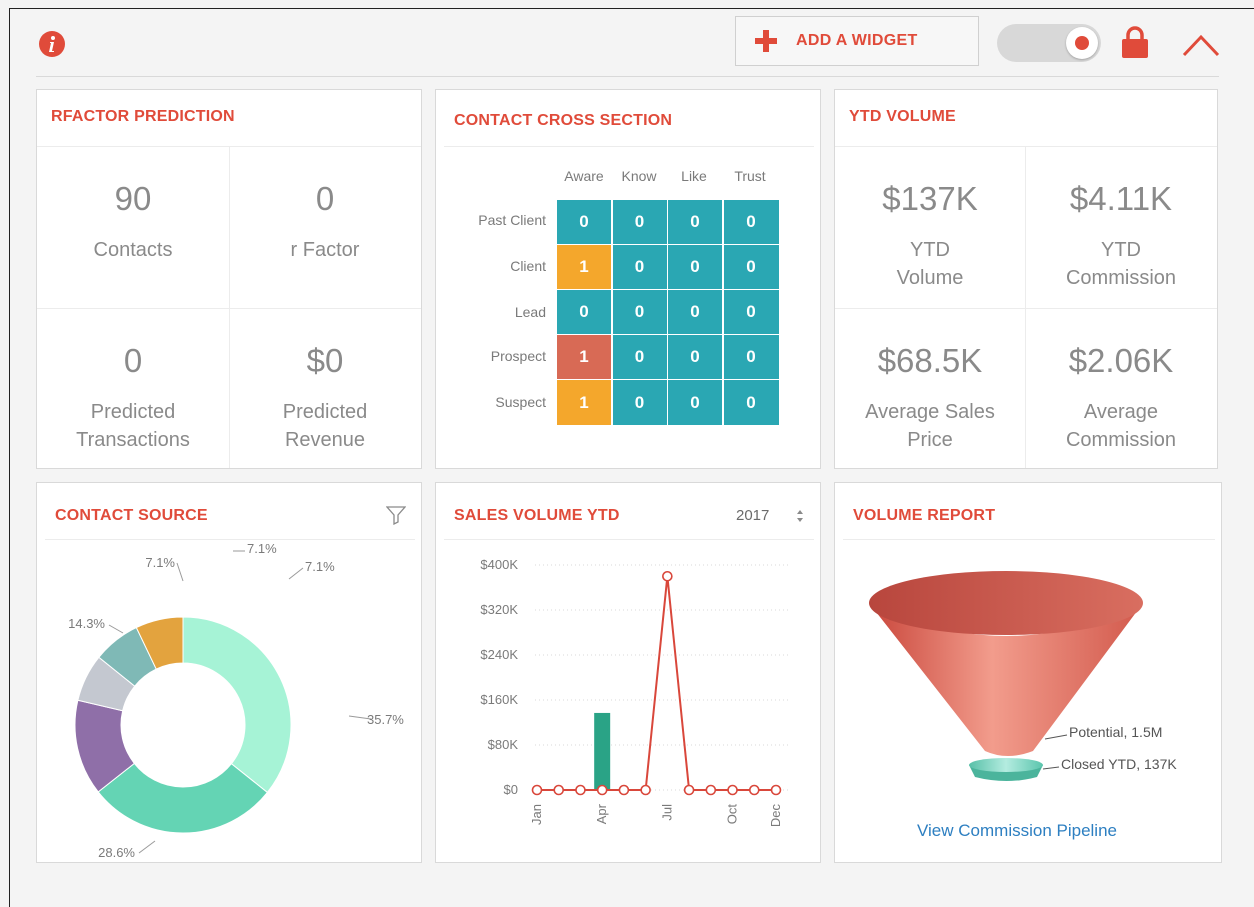 The height and width of the screenshot is (907, 1254). I want to click on row-label-client: Client, so click(528, 266).